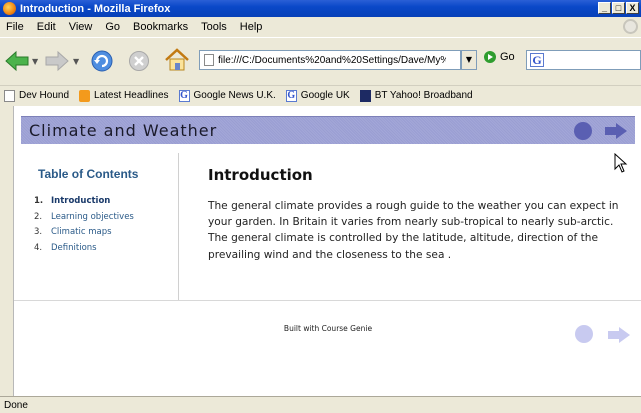  I want to click on menu-bookmarks: Bookmarks, so click(161, 27).